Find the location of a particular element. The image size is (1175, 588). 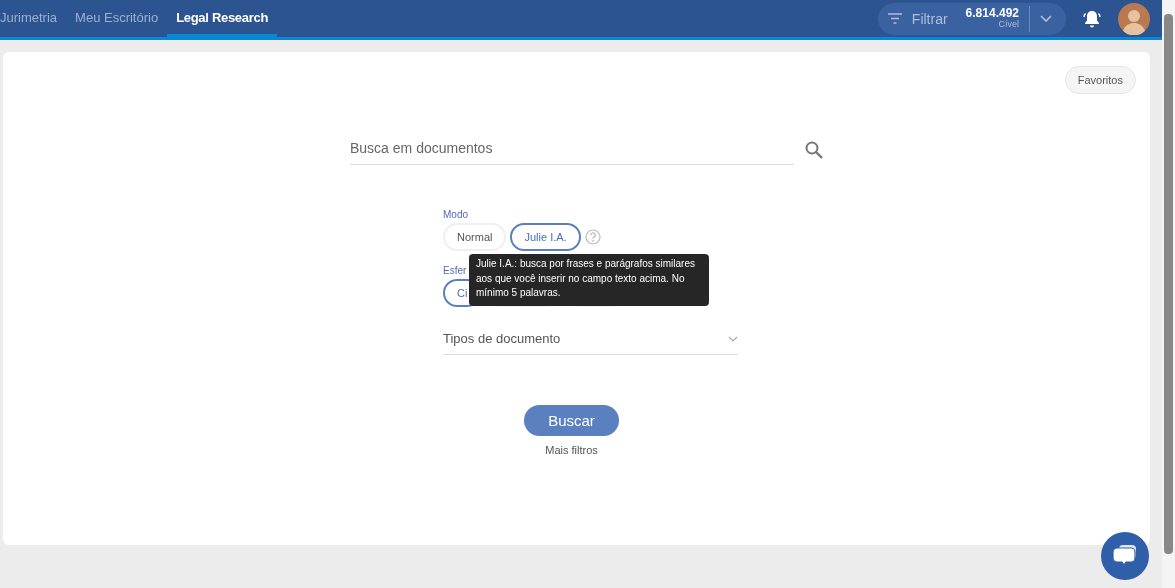

nav-tab: Jurimetria is located at coordinates (33, 18).